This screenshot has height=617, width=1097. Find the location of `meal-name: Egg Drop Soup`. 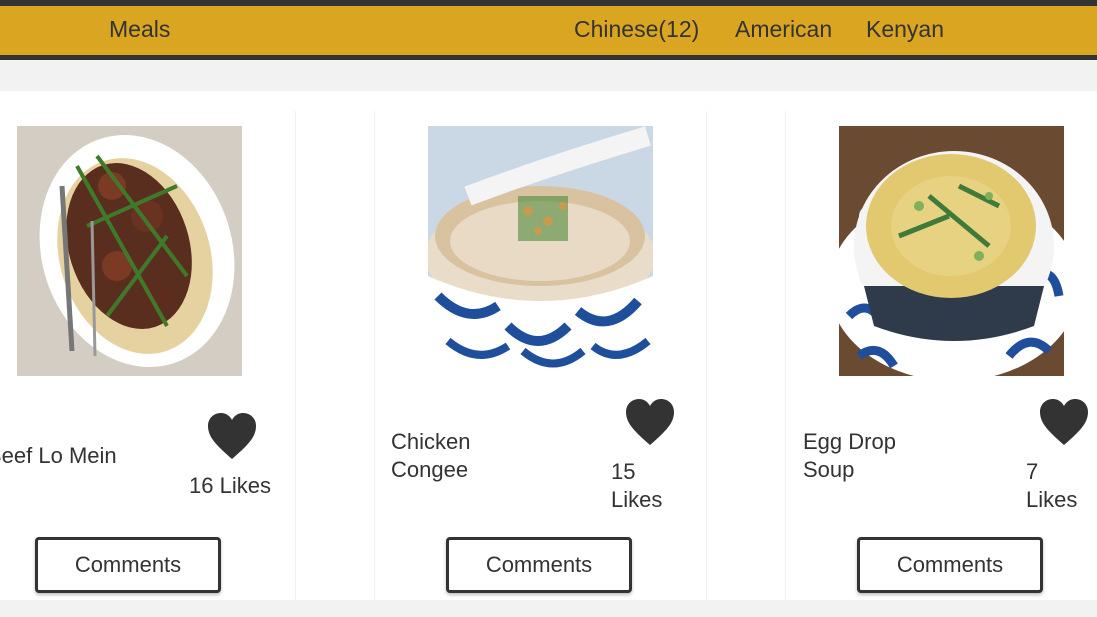

meal-name: Egg Drop Soup is located at coordinates (849, 455).